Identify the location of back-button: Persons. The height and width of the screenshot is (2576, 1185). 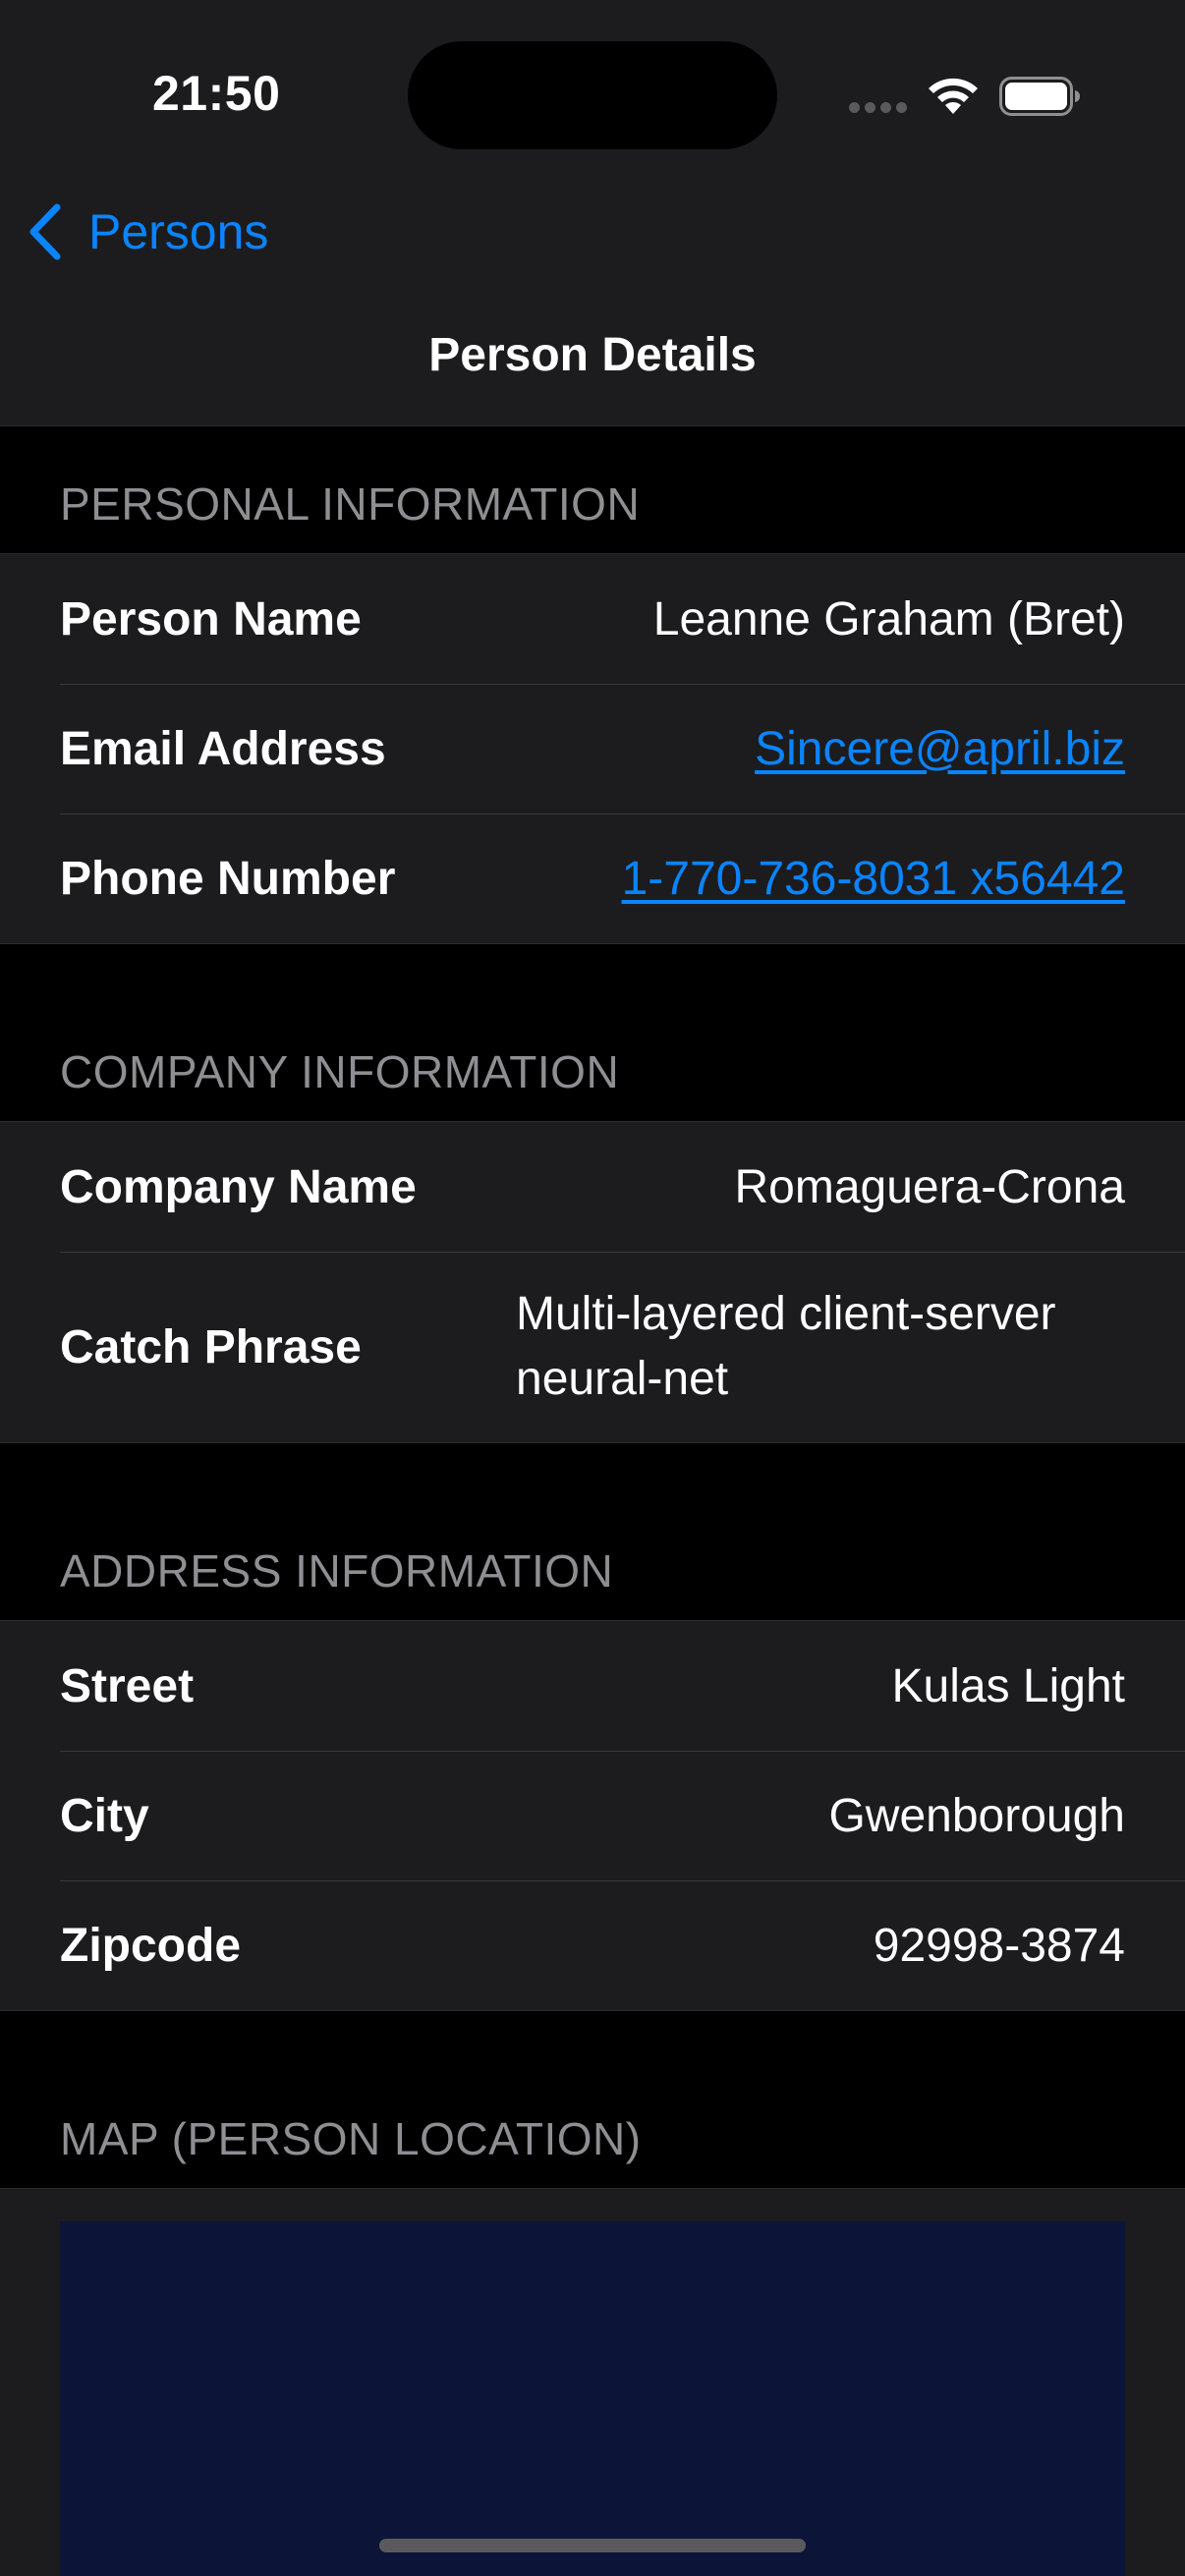
(147, 232).